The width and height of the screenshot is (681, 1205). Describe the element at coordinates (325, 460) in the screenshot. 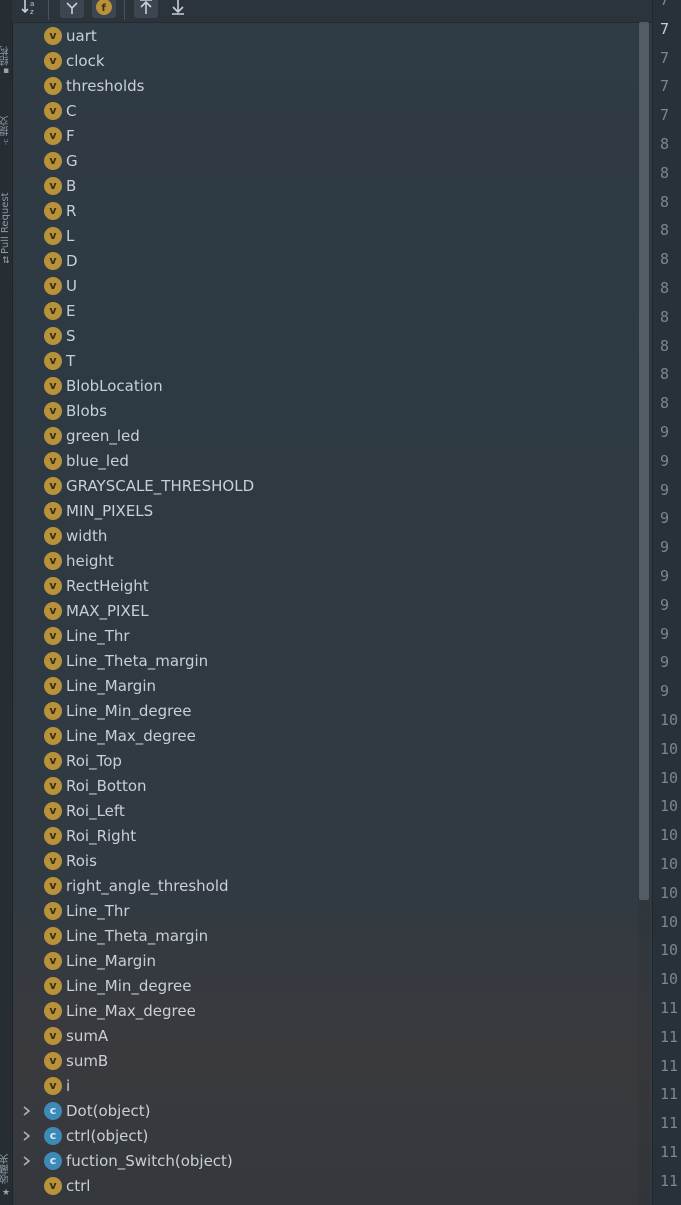

I see `tree-variable-item: v blue_led` at that location.